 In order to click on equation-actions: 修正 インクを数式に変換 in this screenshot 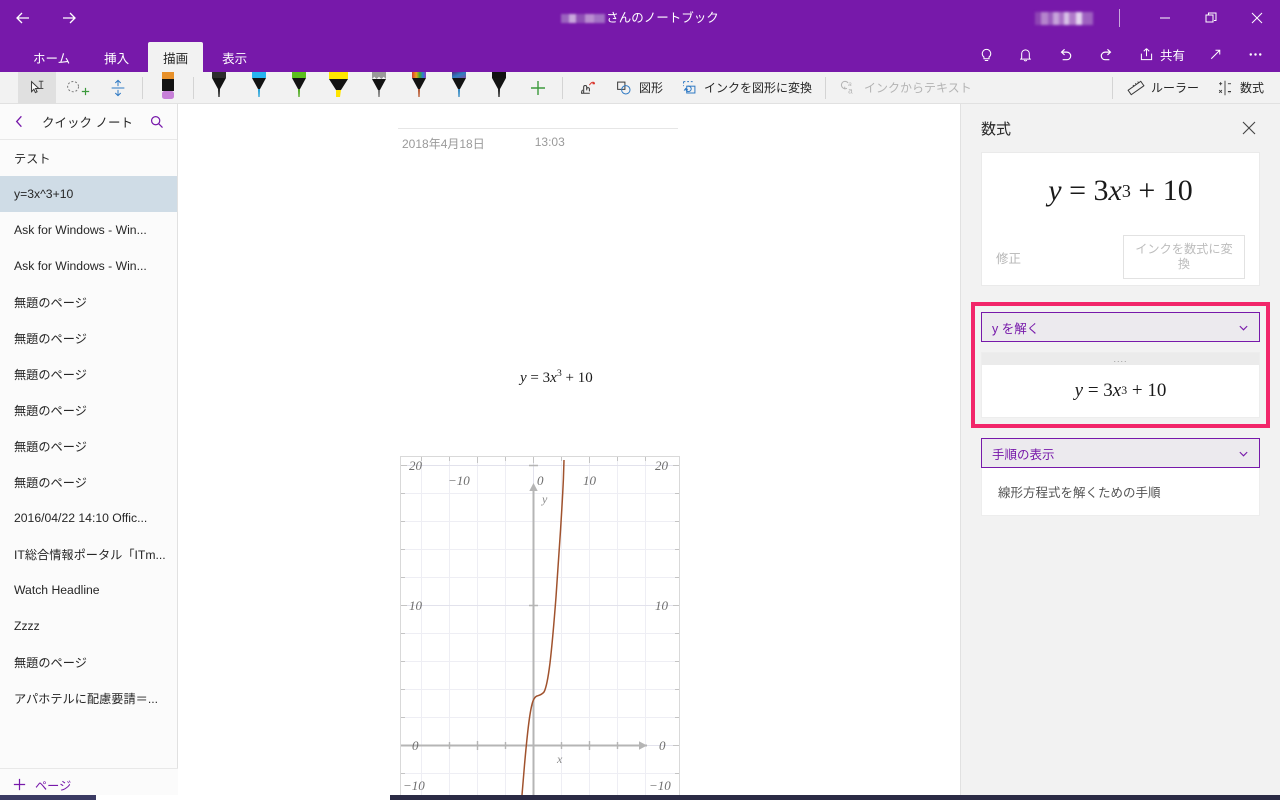, I will do `click(1120, 257)`.